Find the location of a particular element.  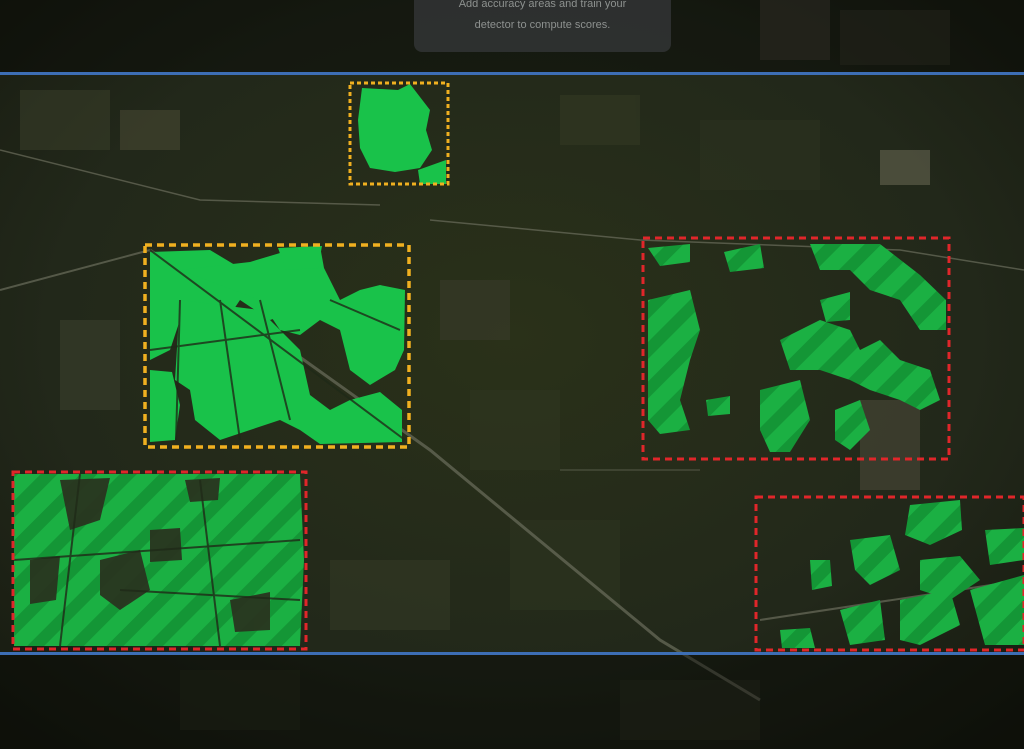

tooltip-line-1: Add accuracy areas and train your is located at coordinates (542, 5).